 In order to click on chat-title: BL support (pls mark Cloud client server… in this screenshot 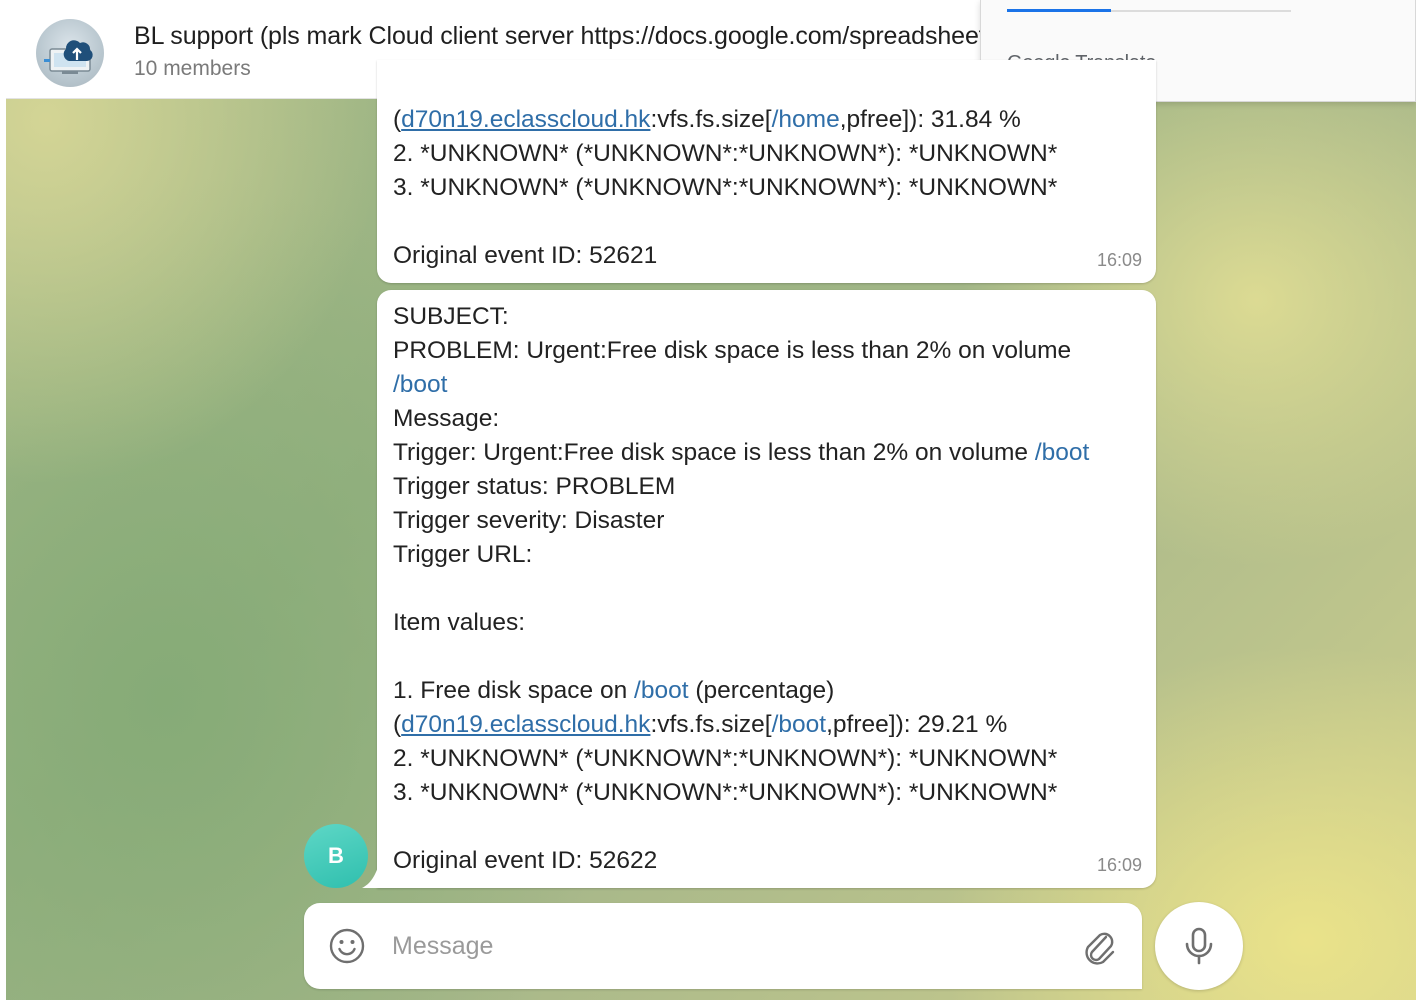, I will do `click(558, 36)`.